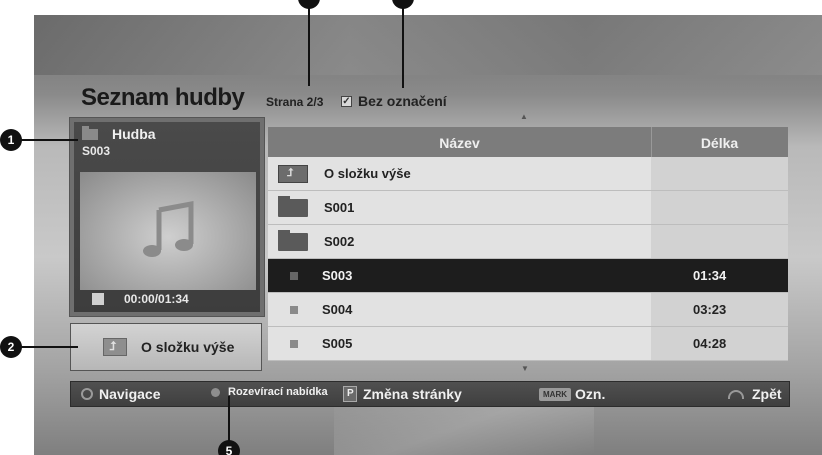 The height and width of the screenshot is (455, 822). I want to click on help-page-change: Změna stránky, so click(402, 394).